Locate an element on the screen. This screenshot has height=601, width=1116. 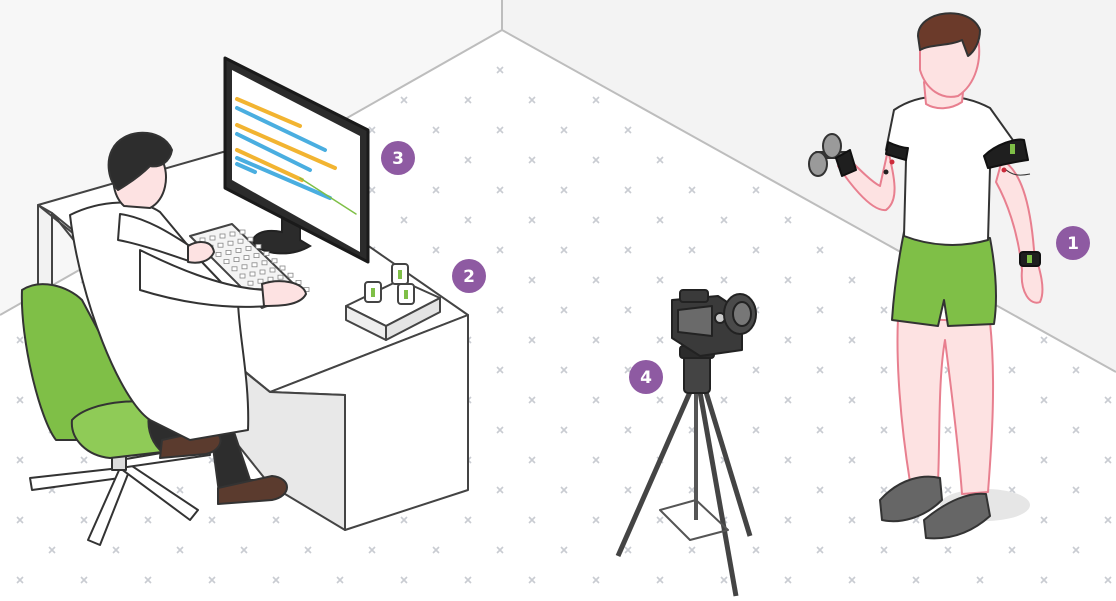
marker-2: 2 is located at coordinates (469, 276).